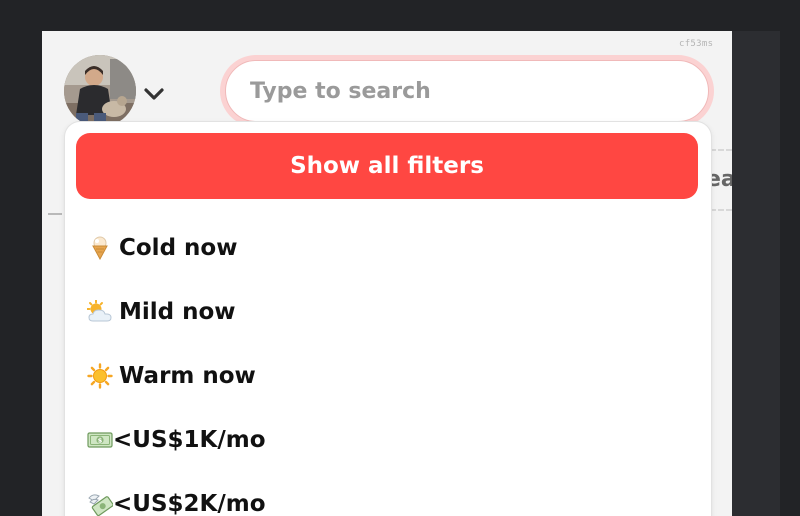  What do you see at coordinates (756, 273) in the screenshot?
I see `side-strip` at bounding box center [756, 273].